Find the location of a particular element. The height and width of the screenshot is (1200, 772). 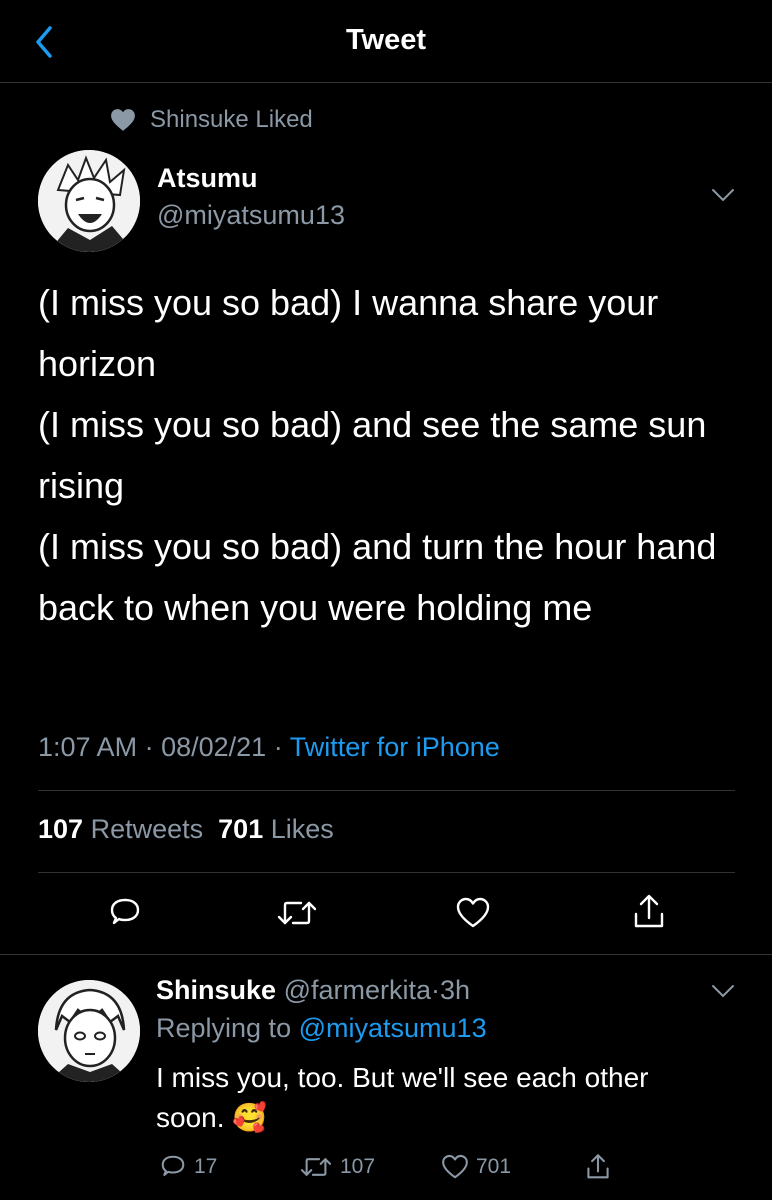

top-nav-bar: Tweet is located at coordinates (386, 41).